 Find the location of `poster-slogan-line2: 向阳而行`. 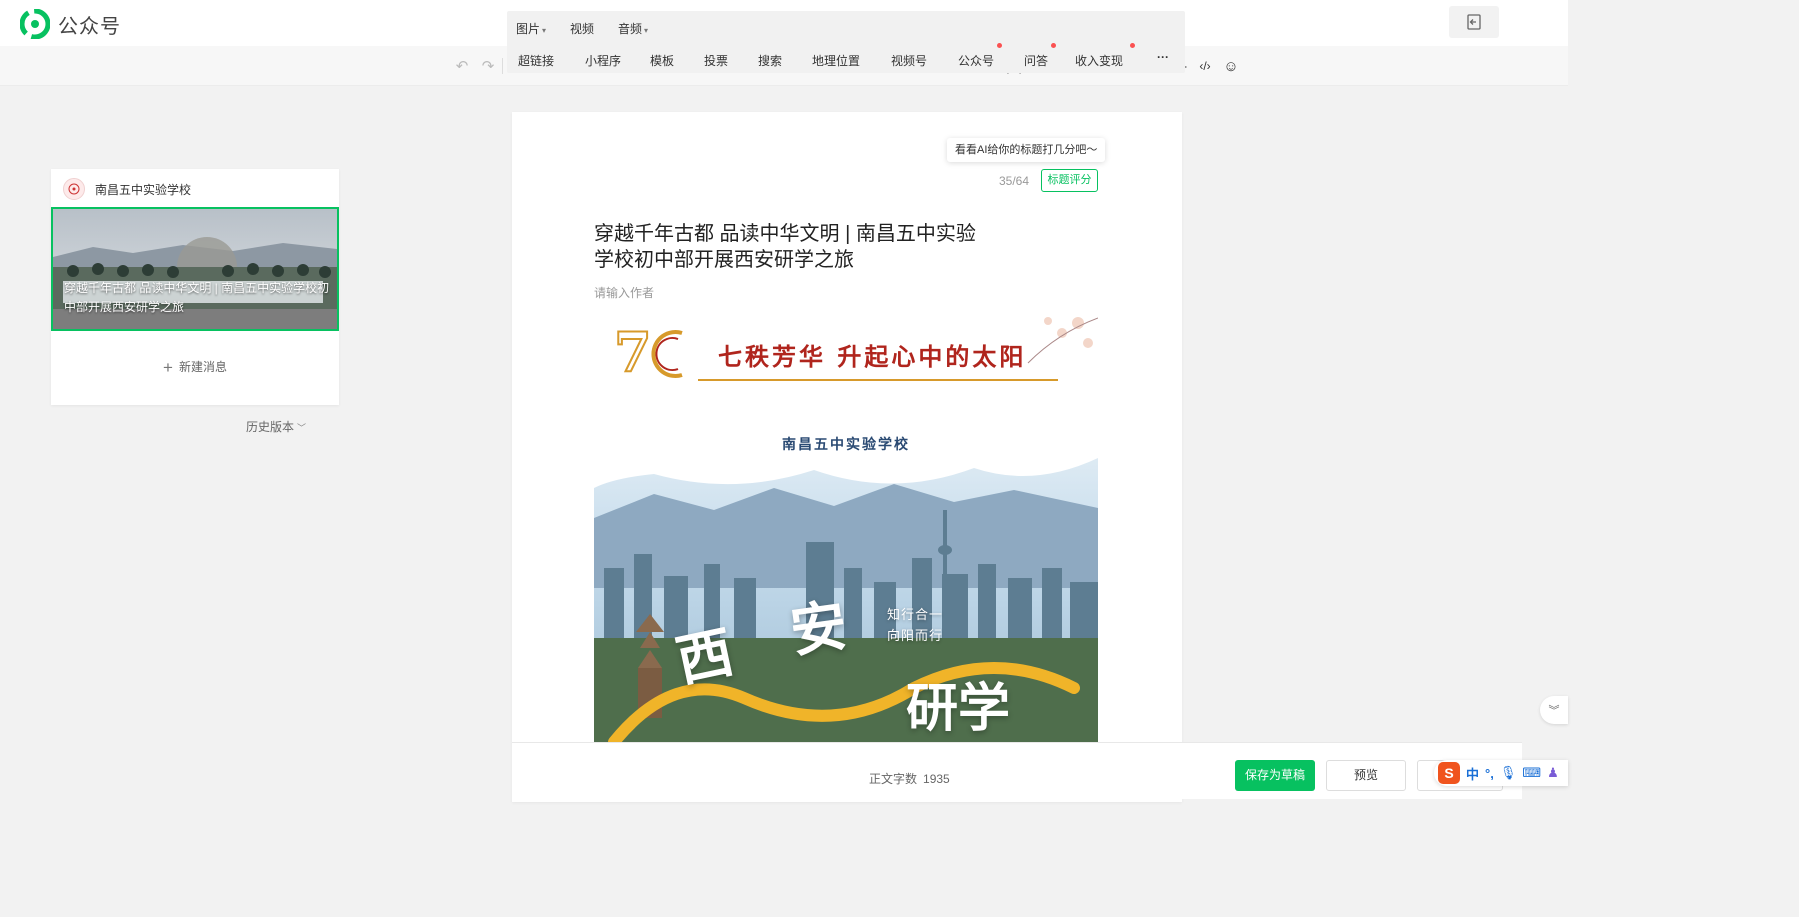

poster-slogan-line2: 向阳而行 is located at coordinates (915, 635).